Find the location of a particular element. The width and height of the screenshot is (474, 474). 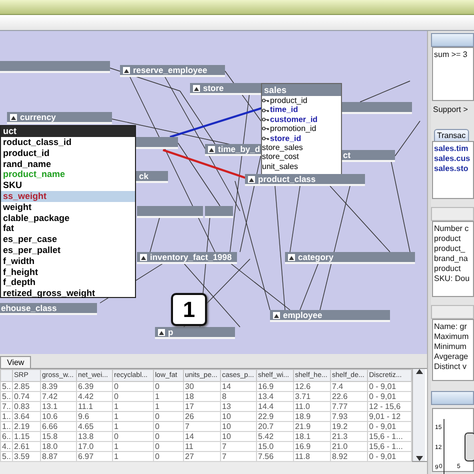

table-cell: 7.42 is located at coordinates (58, 397).